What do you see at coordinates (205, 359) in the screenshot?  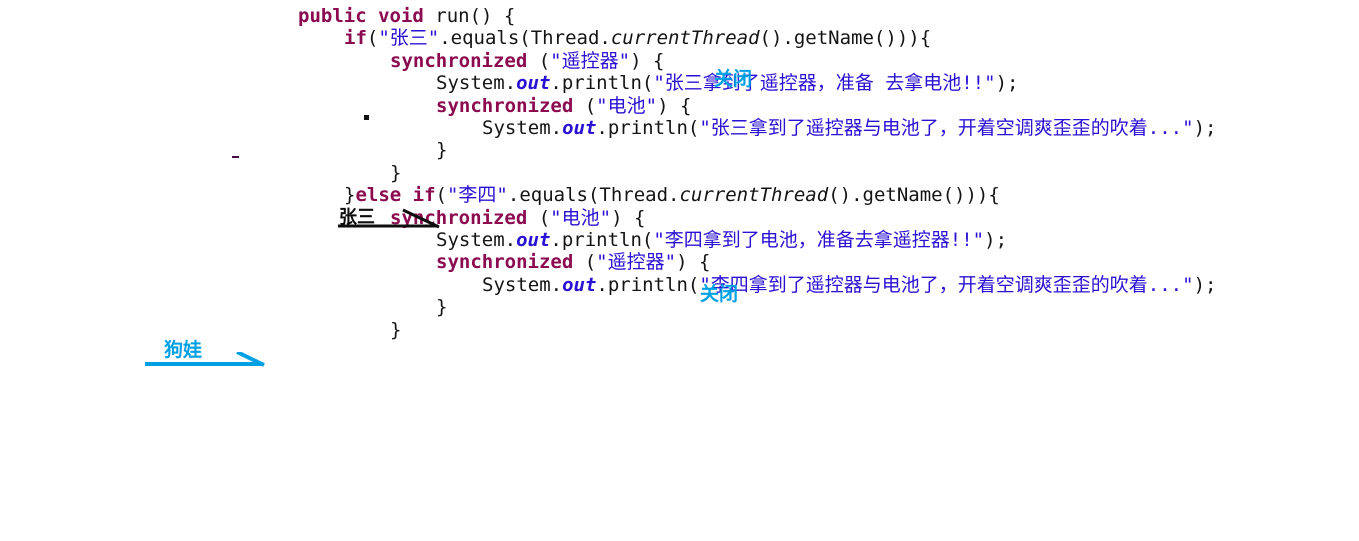 I see `annotation-gouwa-arrow-icon` at bounding box center [205, 359].